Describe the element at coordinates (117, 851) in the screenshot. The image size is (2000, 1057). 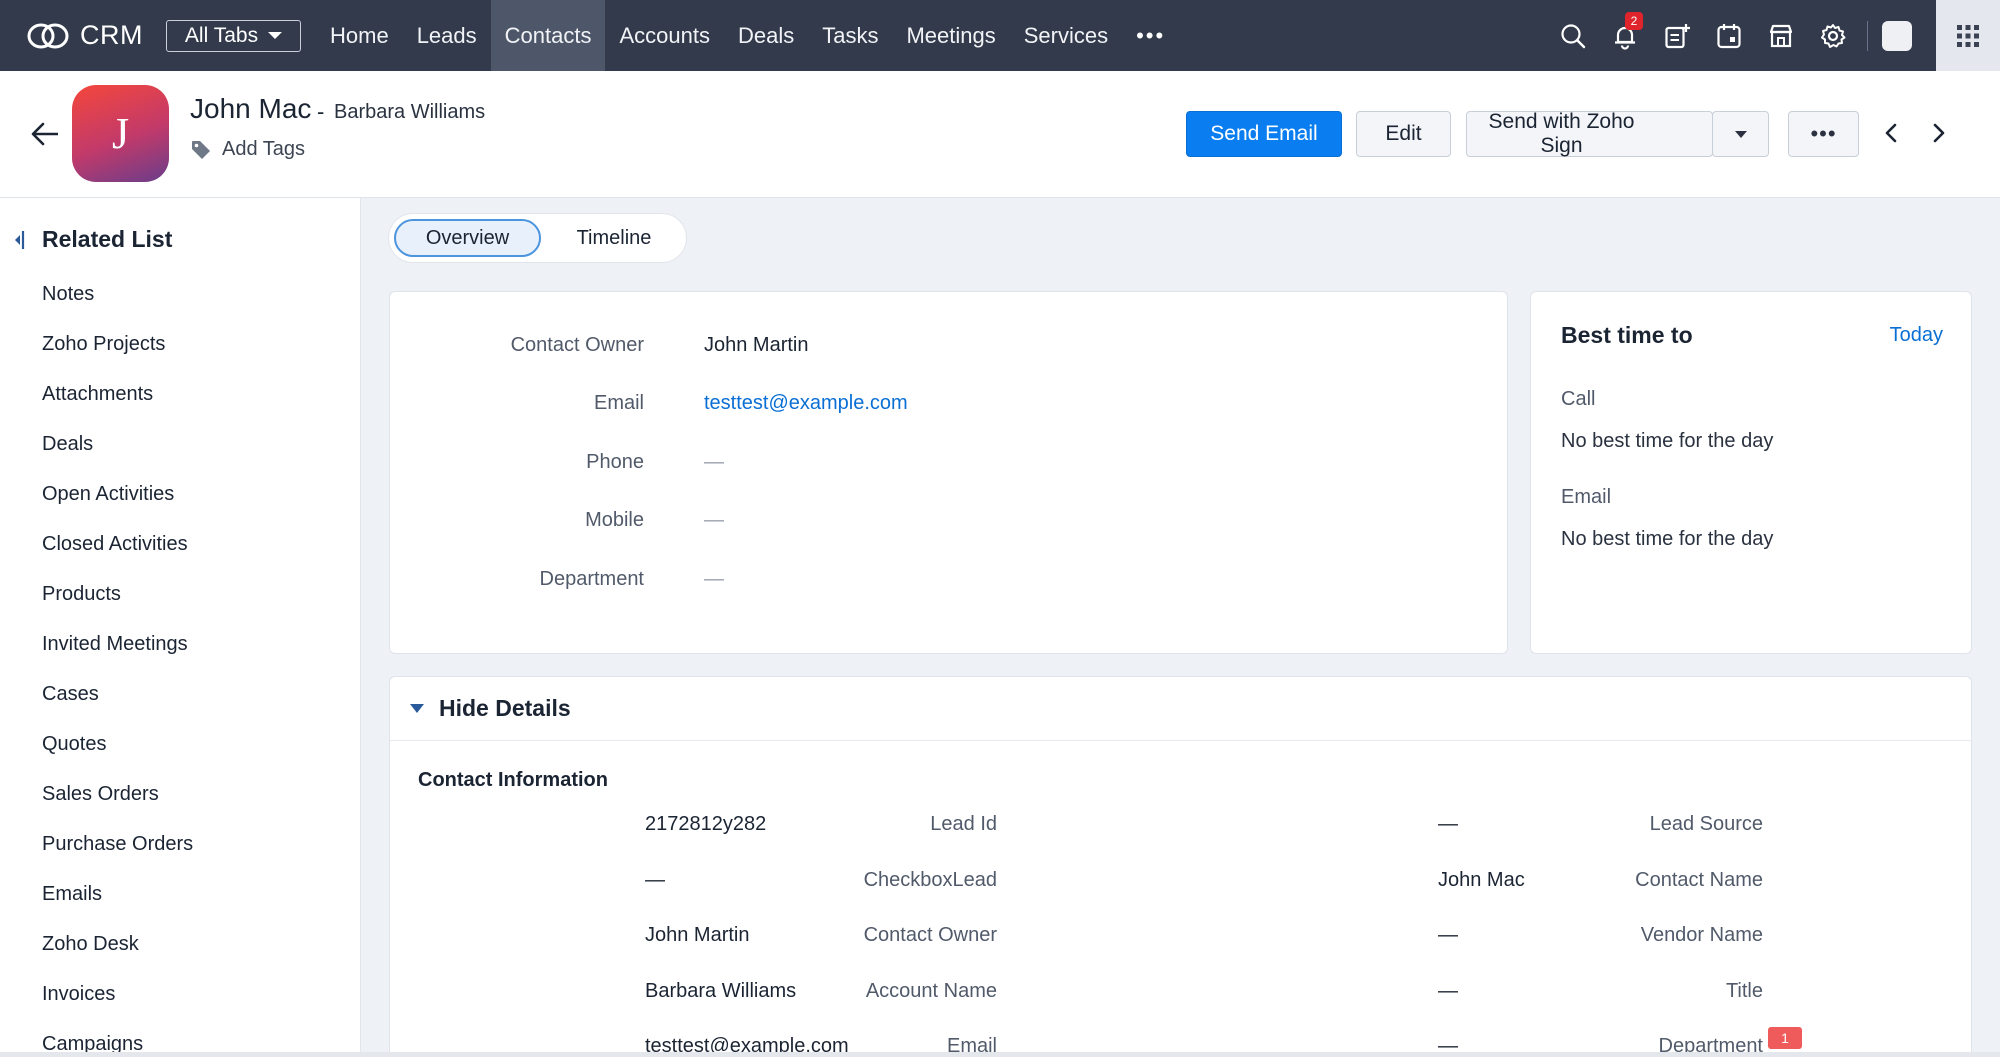
I see `related-item-purchase-orders: Purchase Orders` at that location.